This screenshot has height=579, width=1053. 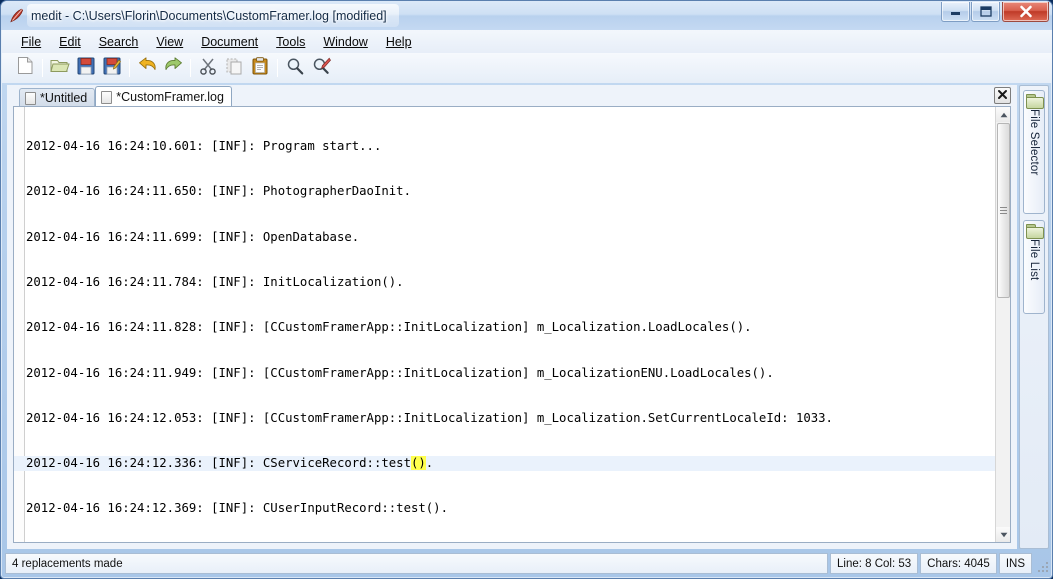 I want to click on find-button, so click(x=295, y=68).